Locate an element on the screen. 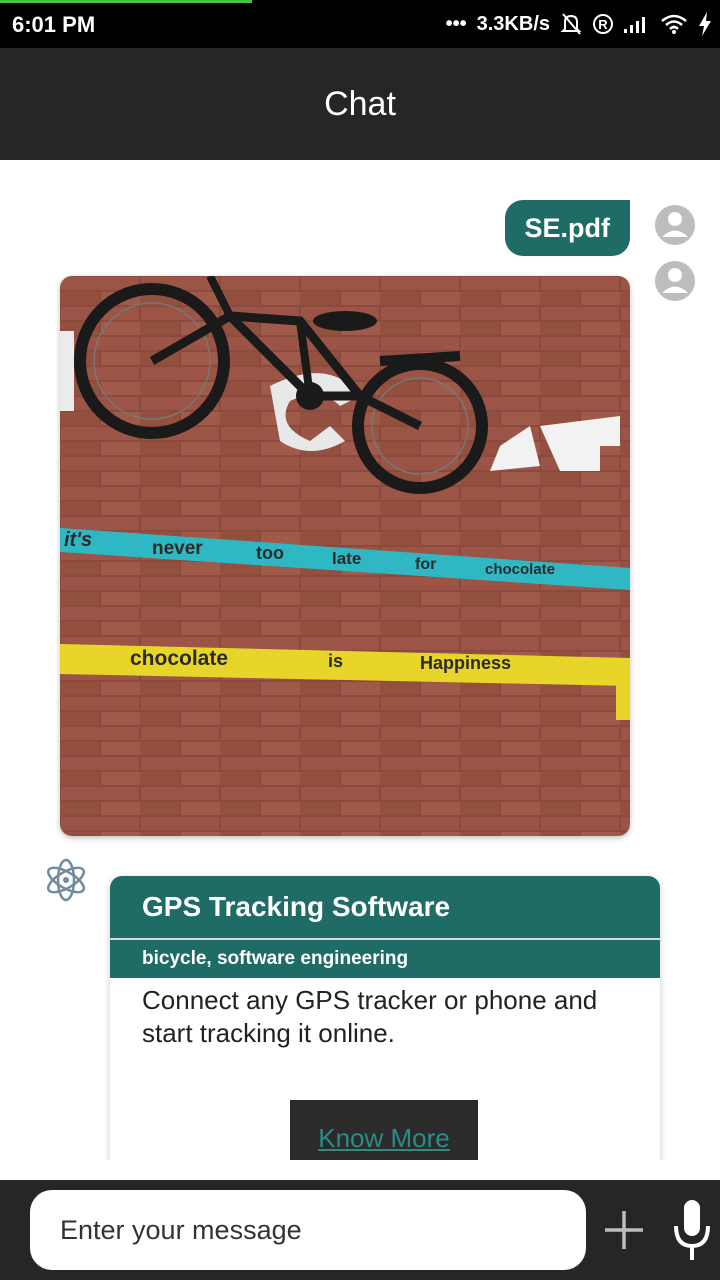 This screenshot has height=1280, width=720. mute-bell-icon is located at coordinates (571, 24).